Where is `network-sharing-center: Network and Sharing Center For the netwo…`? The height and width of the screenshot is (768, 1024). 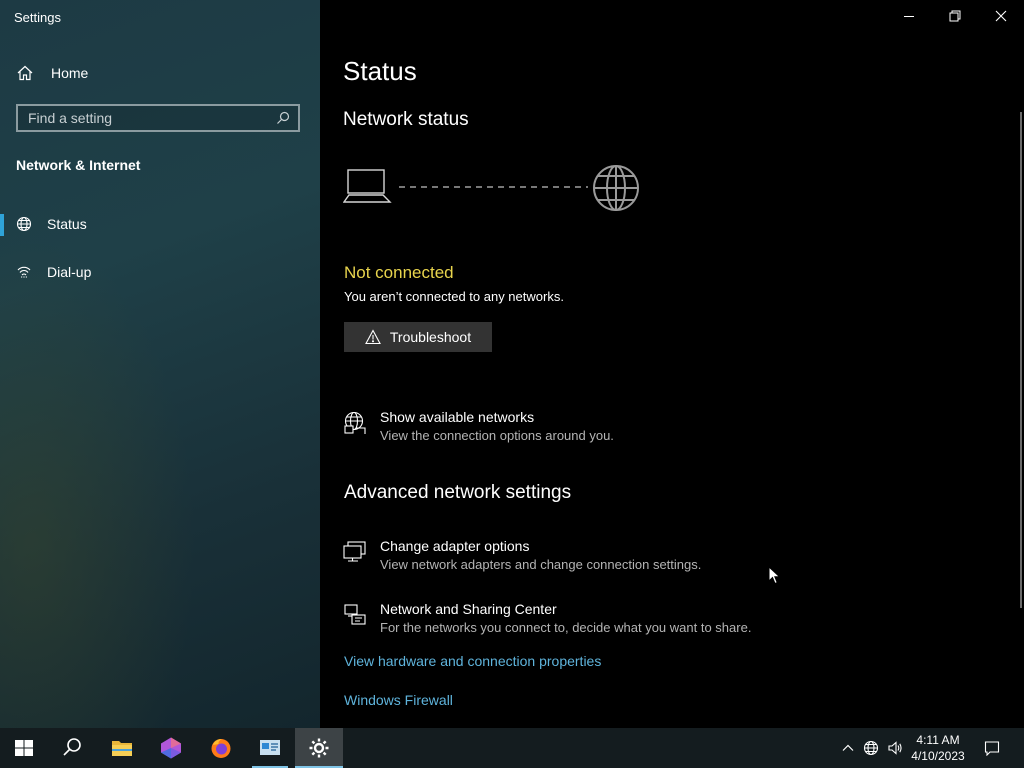
network-sharing-center: Network and Sharing Center For the netwo… is located at coordinates (563, 621).